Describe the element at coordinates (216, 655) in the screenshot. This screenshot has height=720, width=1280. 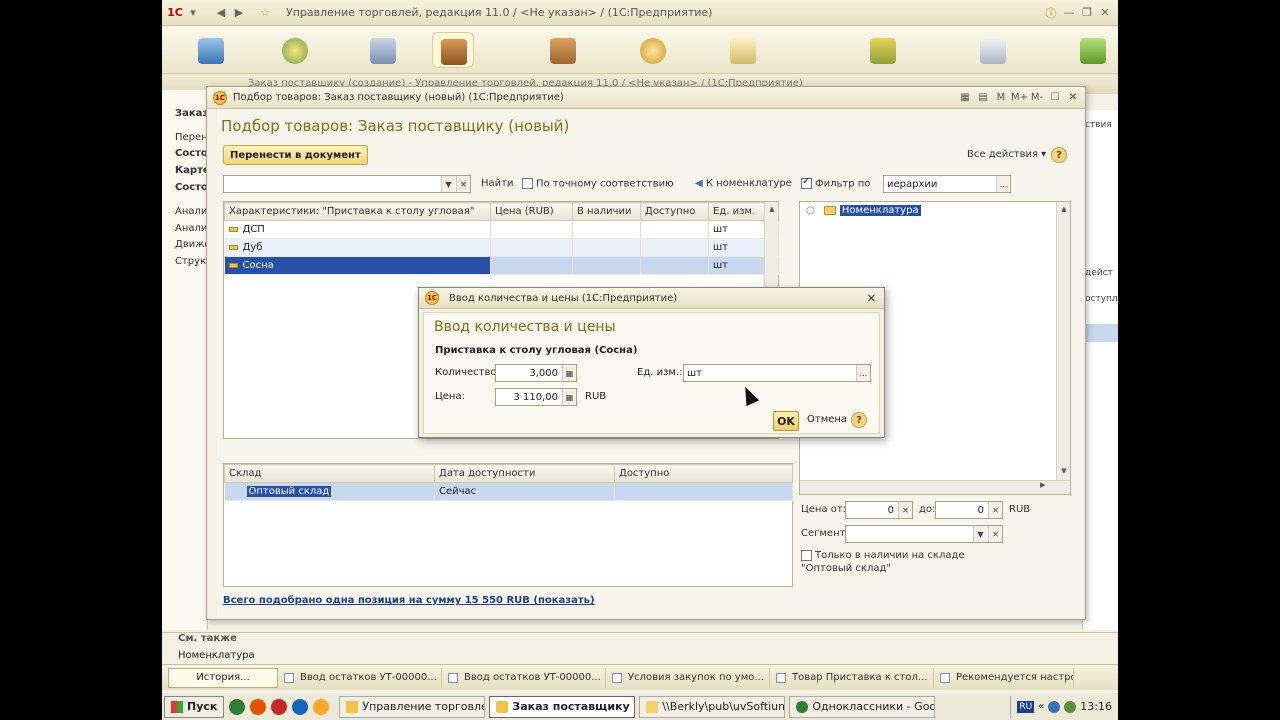
I see `see-also-item: Номенклатура` at that location.